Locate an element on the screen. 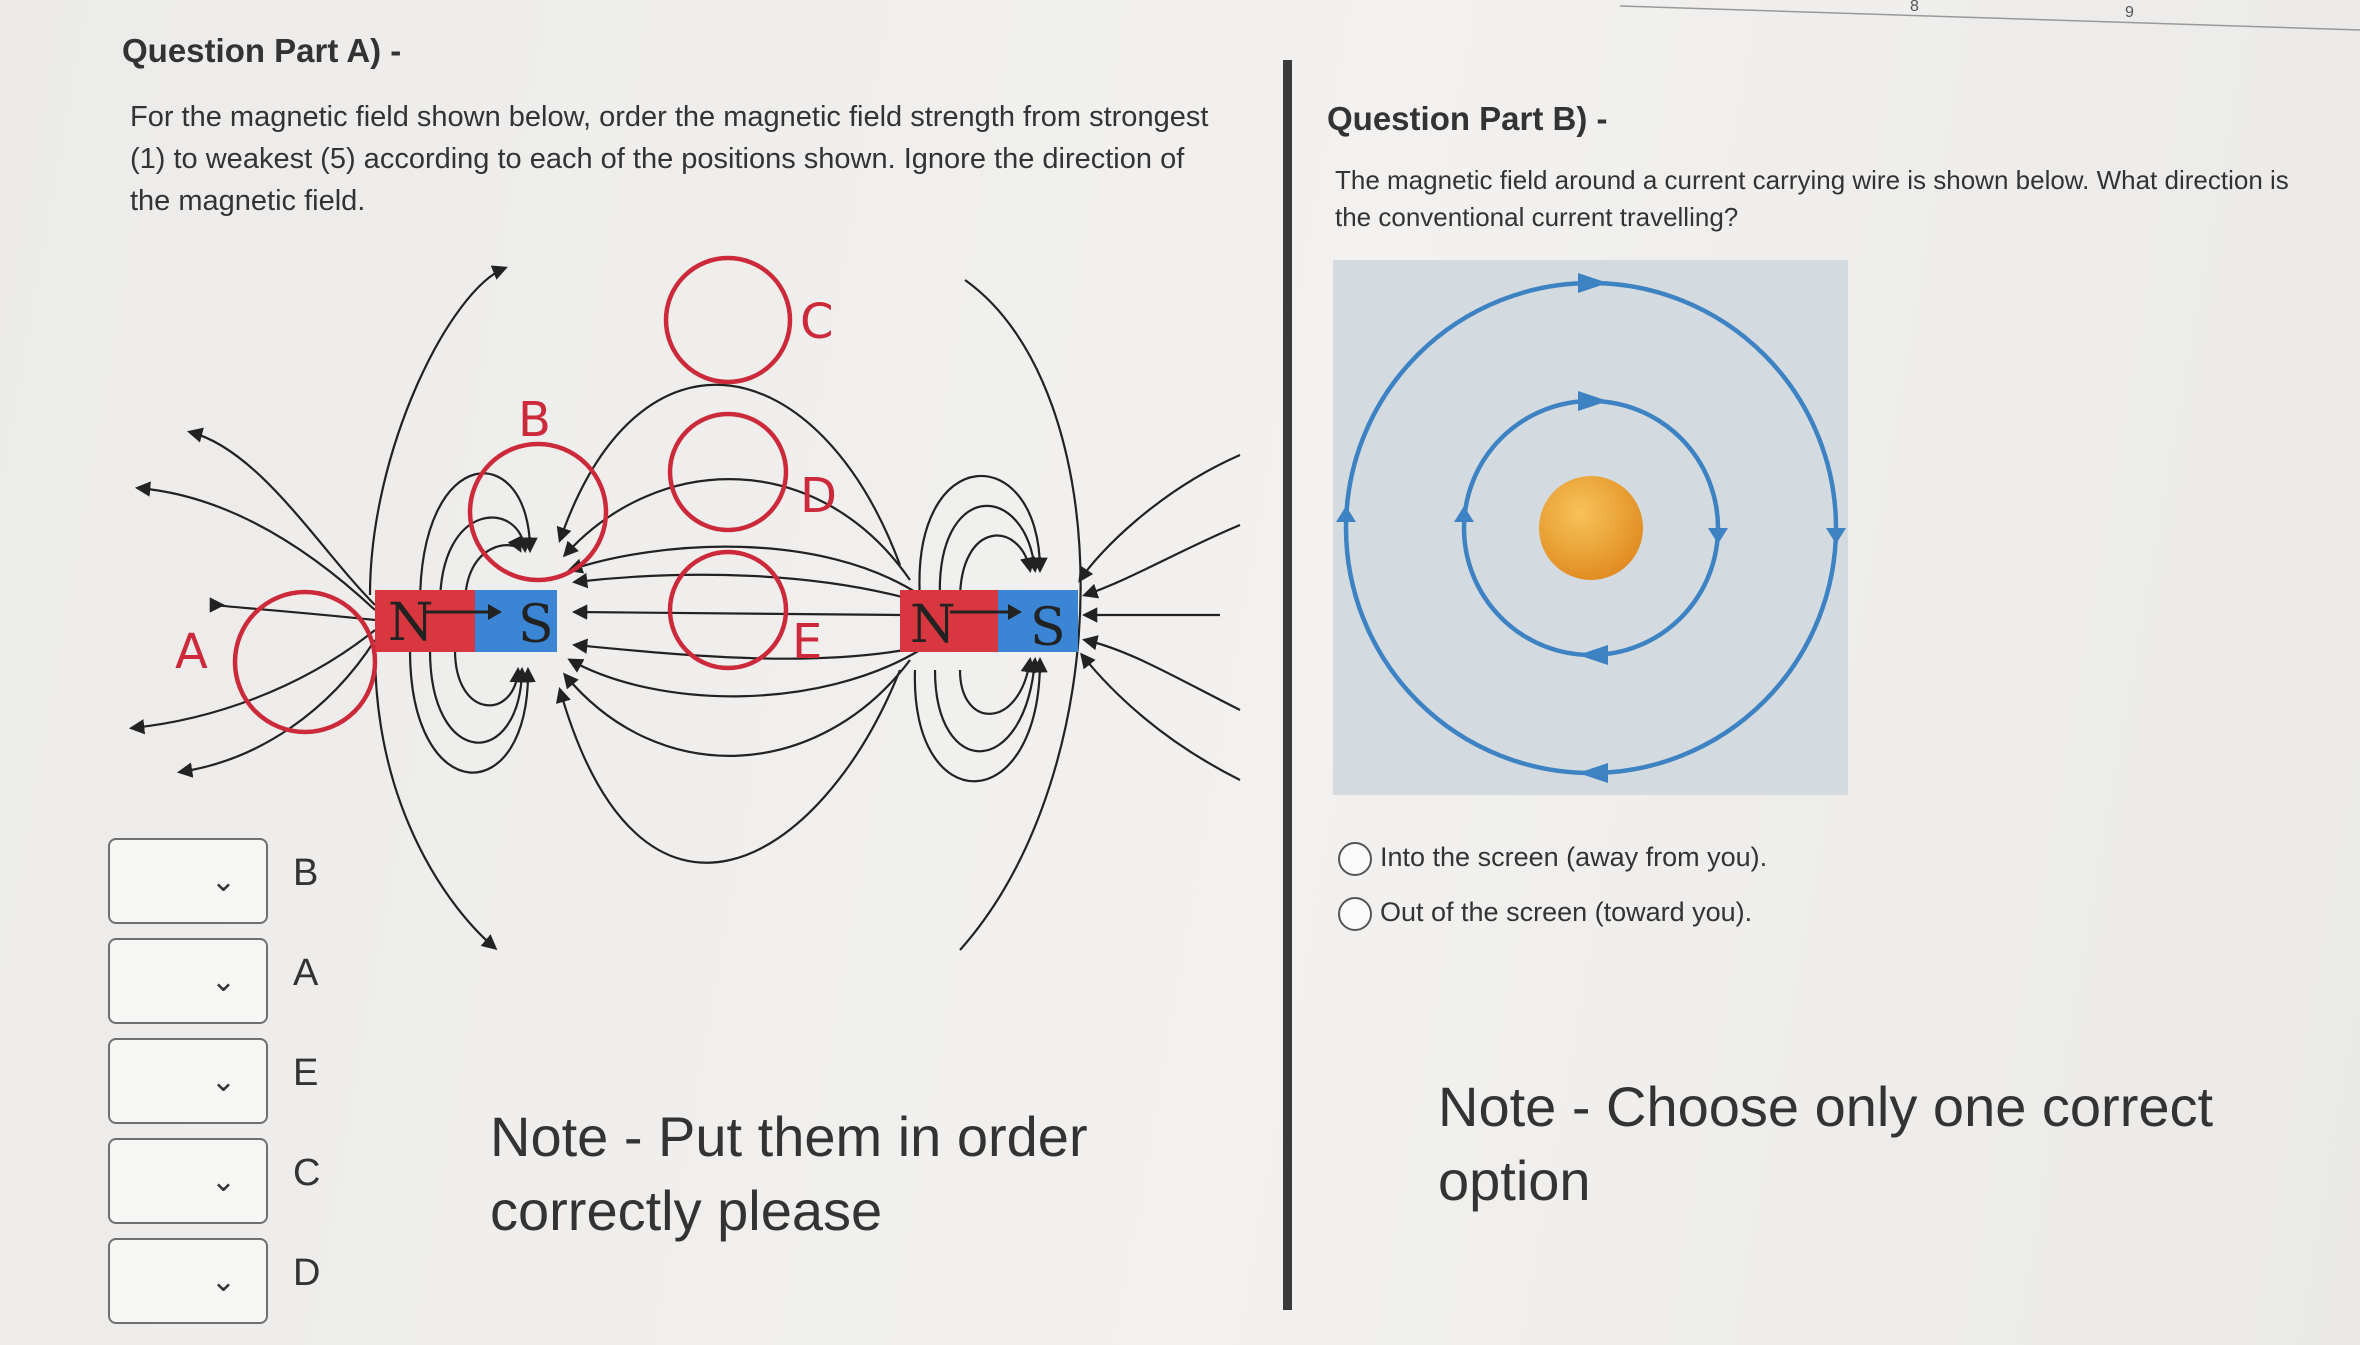 Image resolution: width=2360 pixels, height=1345 pixels. radio-out-of-screen is located at coordinates (1355, 914).